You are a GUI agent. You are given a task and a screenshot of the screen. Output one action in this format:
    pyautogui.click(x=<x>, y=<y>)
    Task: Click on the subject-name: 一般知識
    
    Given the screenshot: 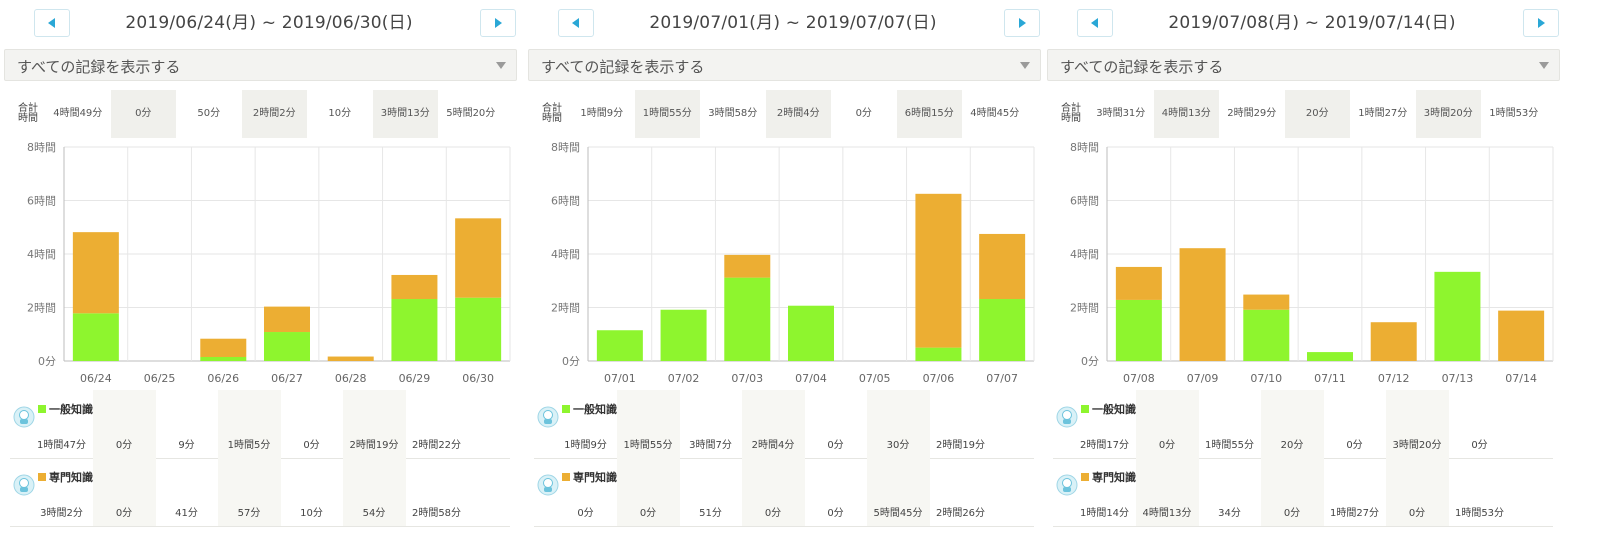 What is the action you would take?
    pyautogui.click(x=595, y=409)
    